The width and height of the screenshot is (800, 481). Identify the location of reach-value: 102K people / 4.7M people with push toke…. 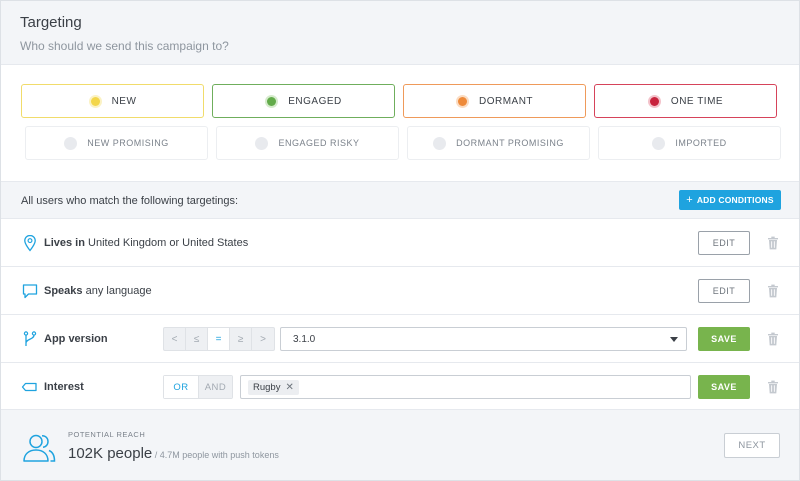
(173, 453).